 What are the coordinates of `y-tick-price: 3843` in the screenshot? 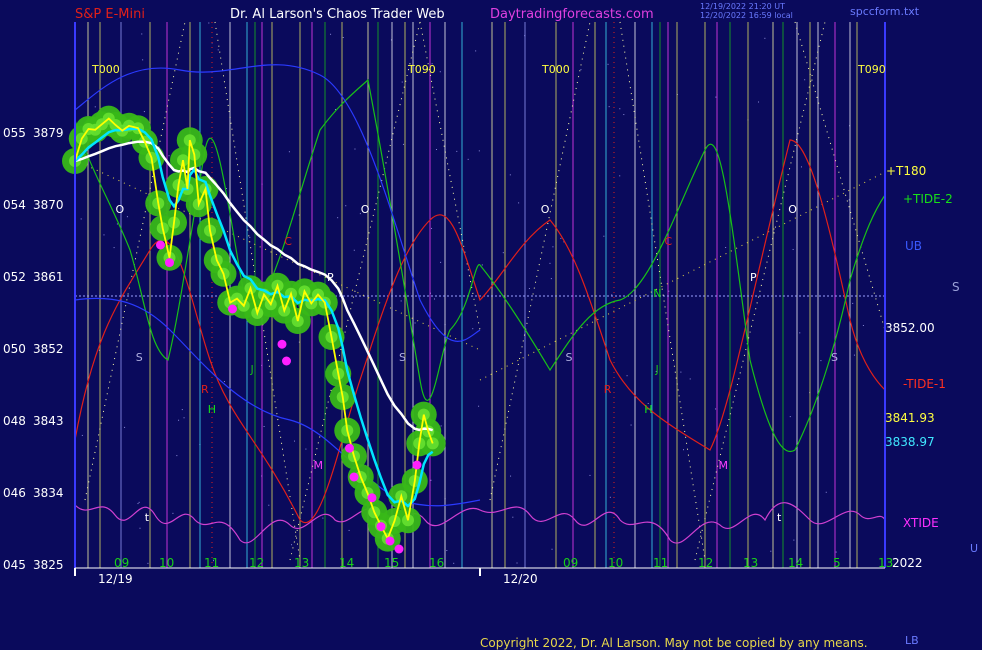 It's located at (48, 421).